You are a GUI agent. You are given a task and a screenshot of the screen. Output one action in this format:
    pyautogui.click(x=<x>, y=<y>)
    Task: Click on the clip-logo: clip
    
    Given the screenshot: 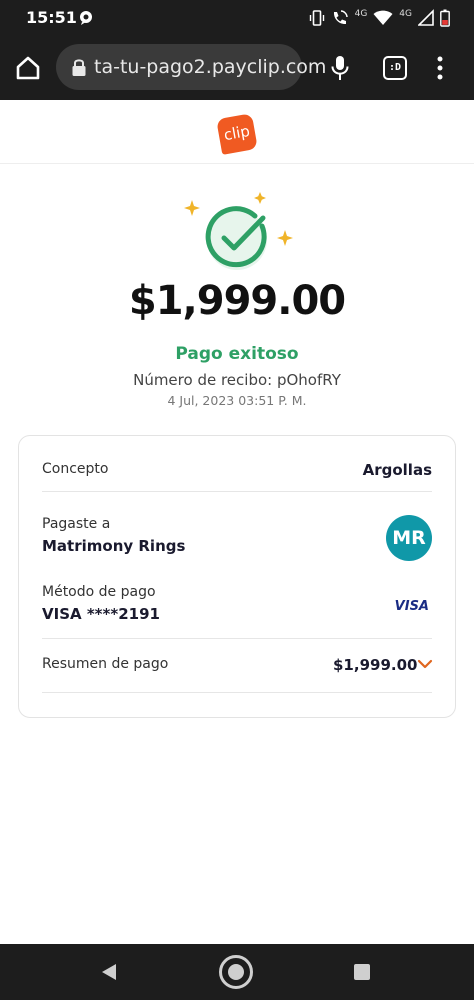 What is the action you would take?
    pyautogui.click(x=237, y=134)
    